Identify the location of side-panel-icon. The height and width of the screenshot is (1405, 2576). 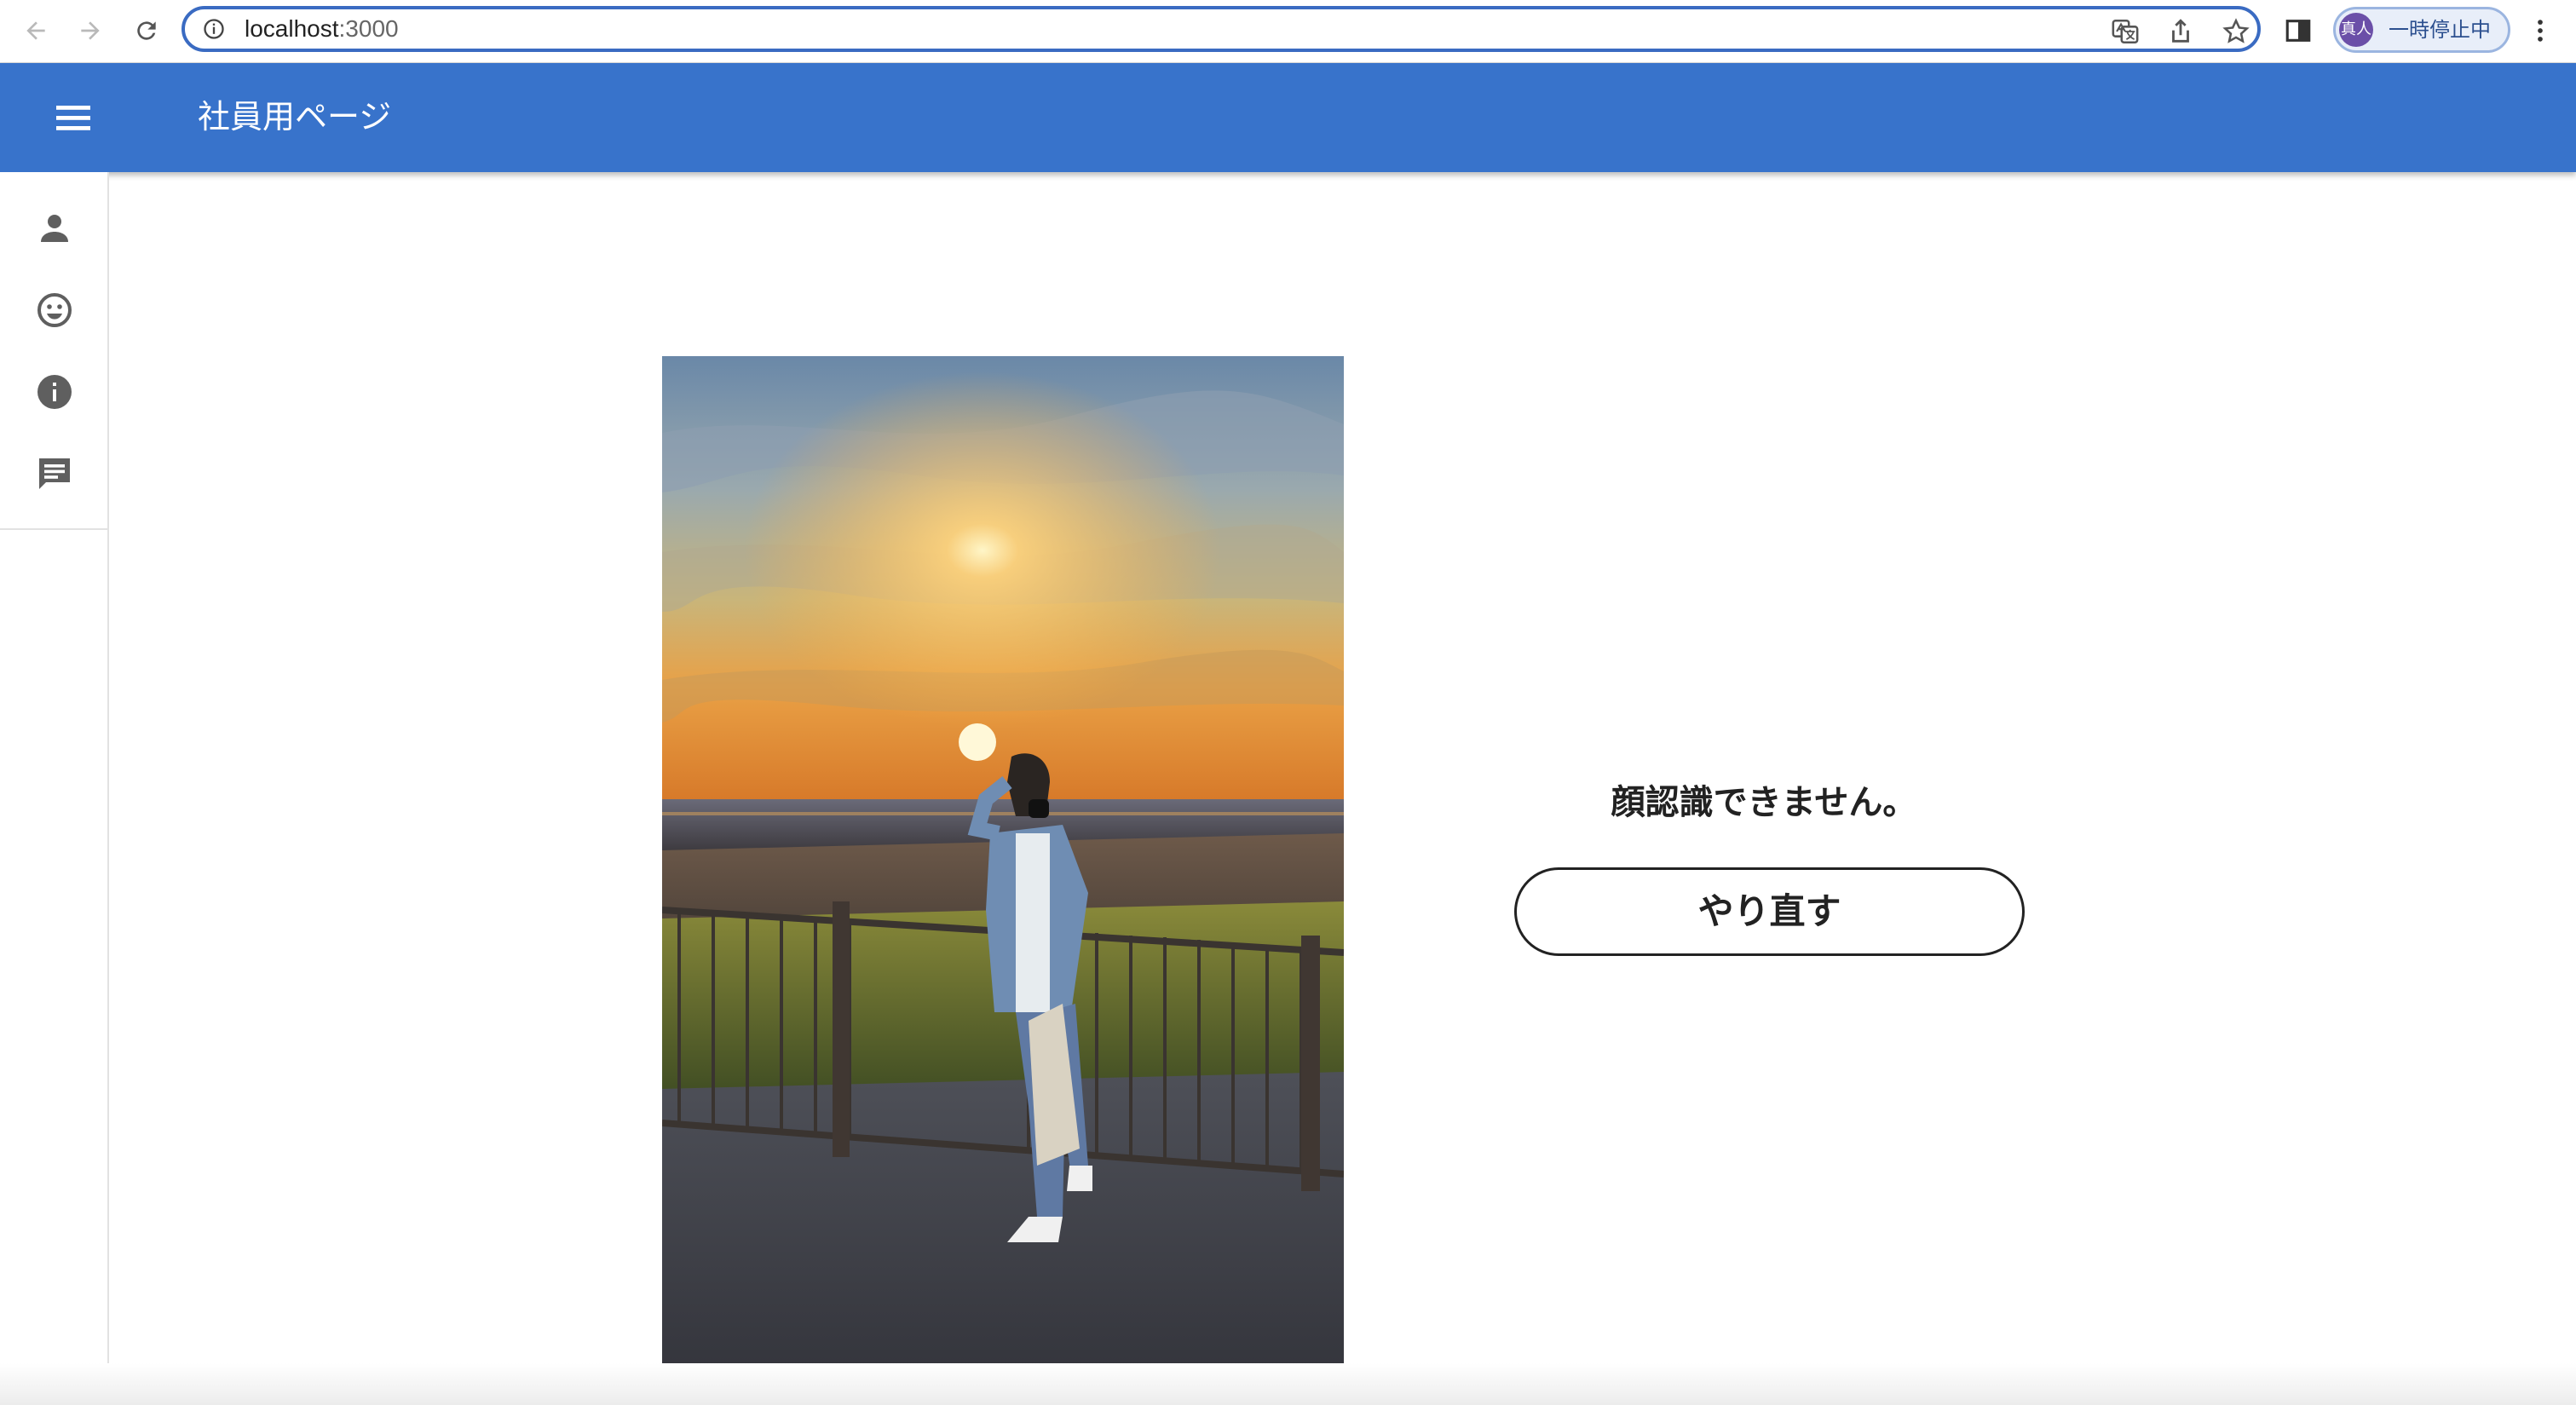
(2298, 30).